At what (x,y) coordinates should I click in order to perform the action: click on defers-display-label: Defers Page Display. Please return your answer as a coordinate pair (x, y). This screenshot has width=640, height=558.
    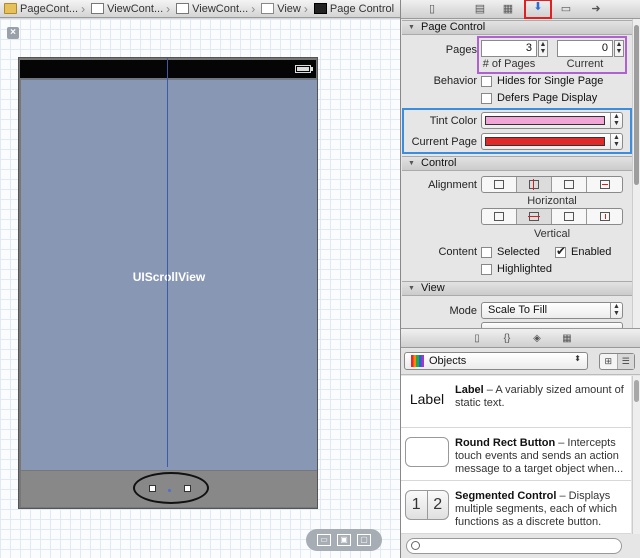
    Looking at the image, I should click on (547, 98).